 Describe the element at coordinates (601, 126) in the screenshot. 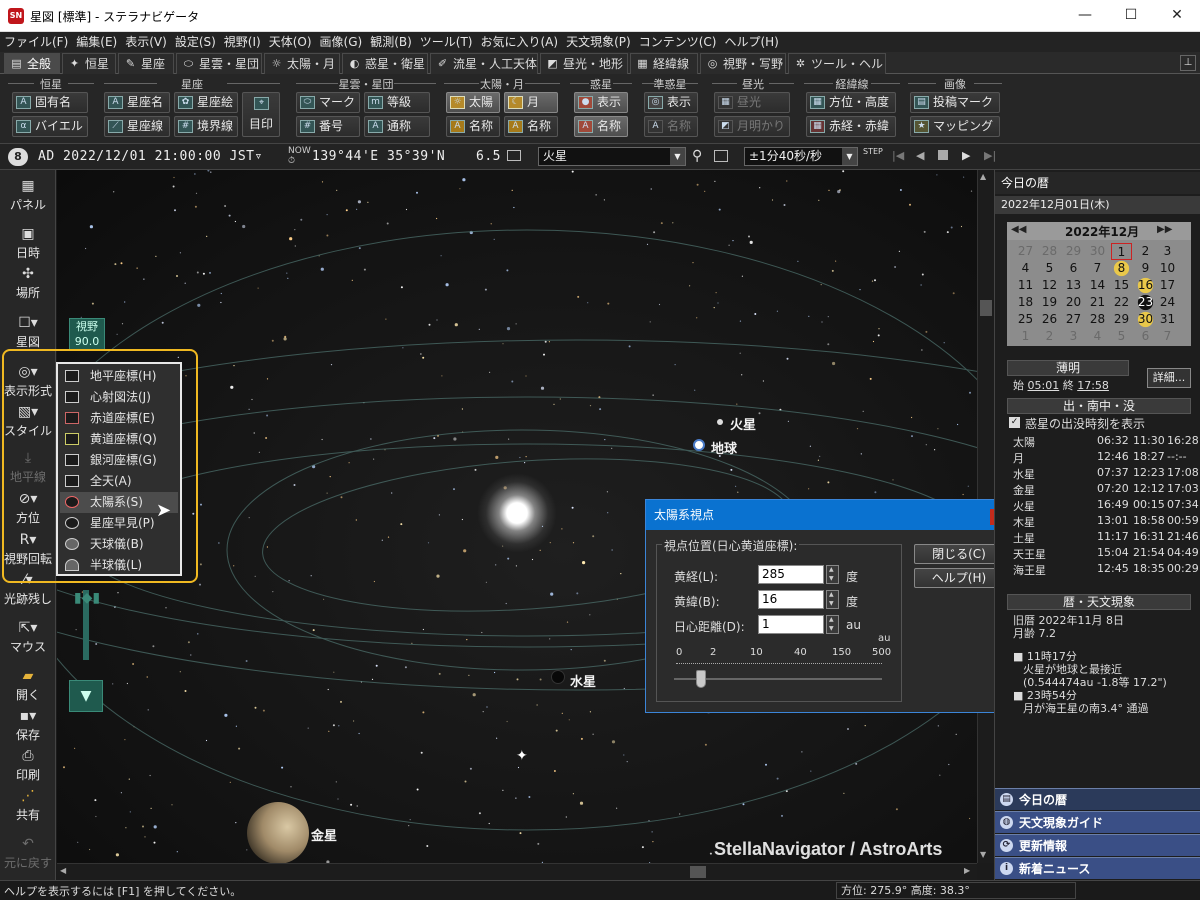

I see `planet-name-button: A 名称` at that location.